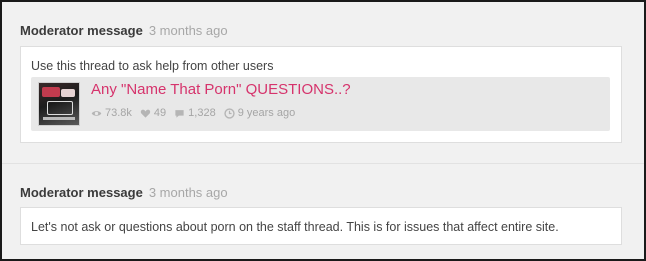  I want to click on comments-count: 1,328, so click(202, 113).